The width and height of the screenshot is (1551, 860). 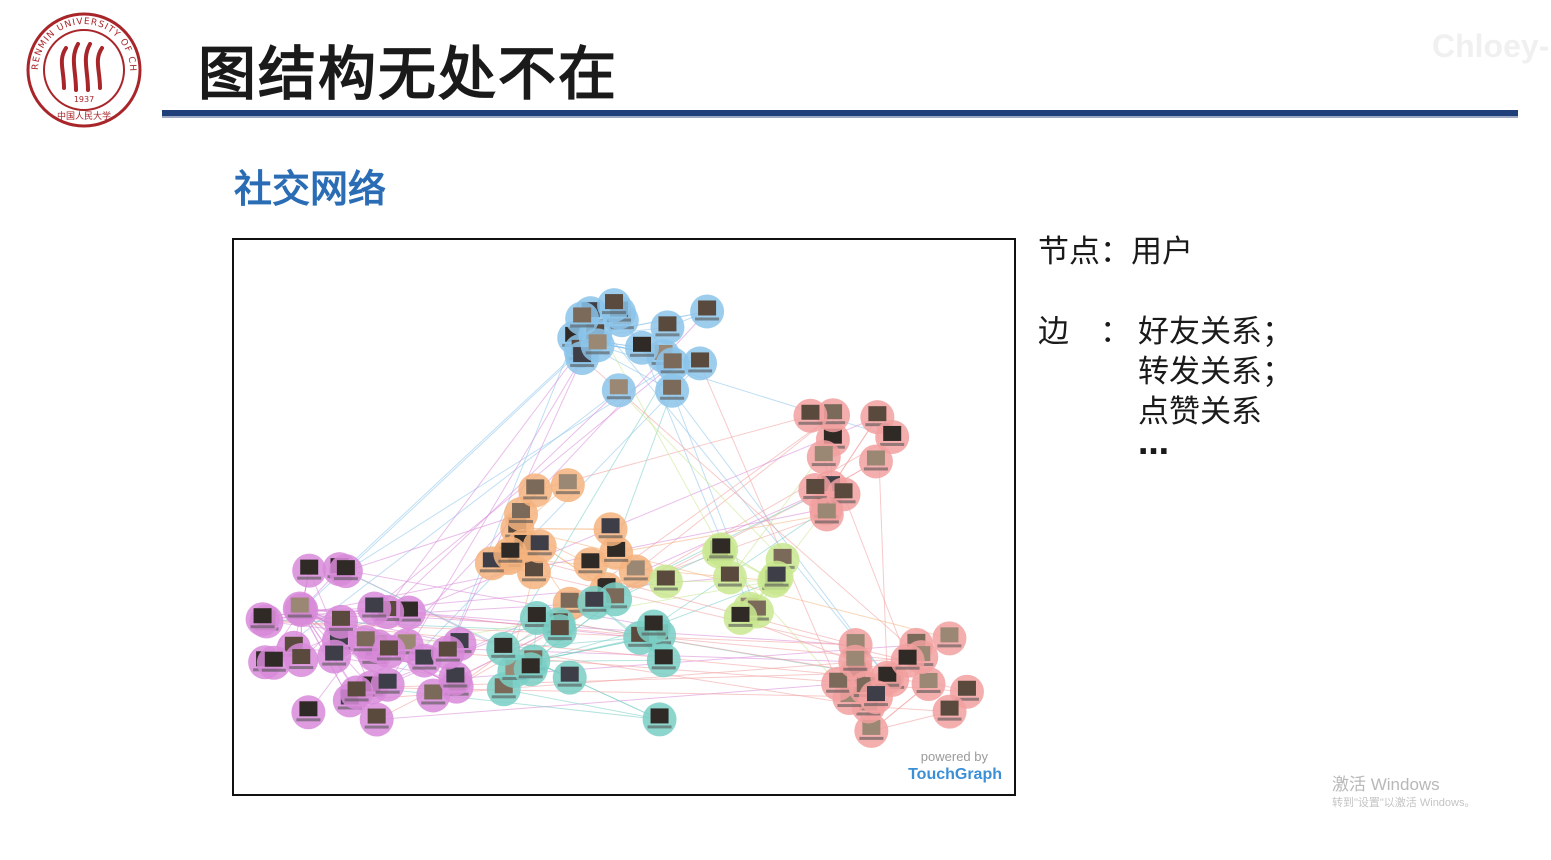 I want to click on touchgraph-brand: TouchGraph, so click(x=955, y=774).